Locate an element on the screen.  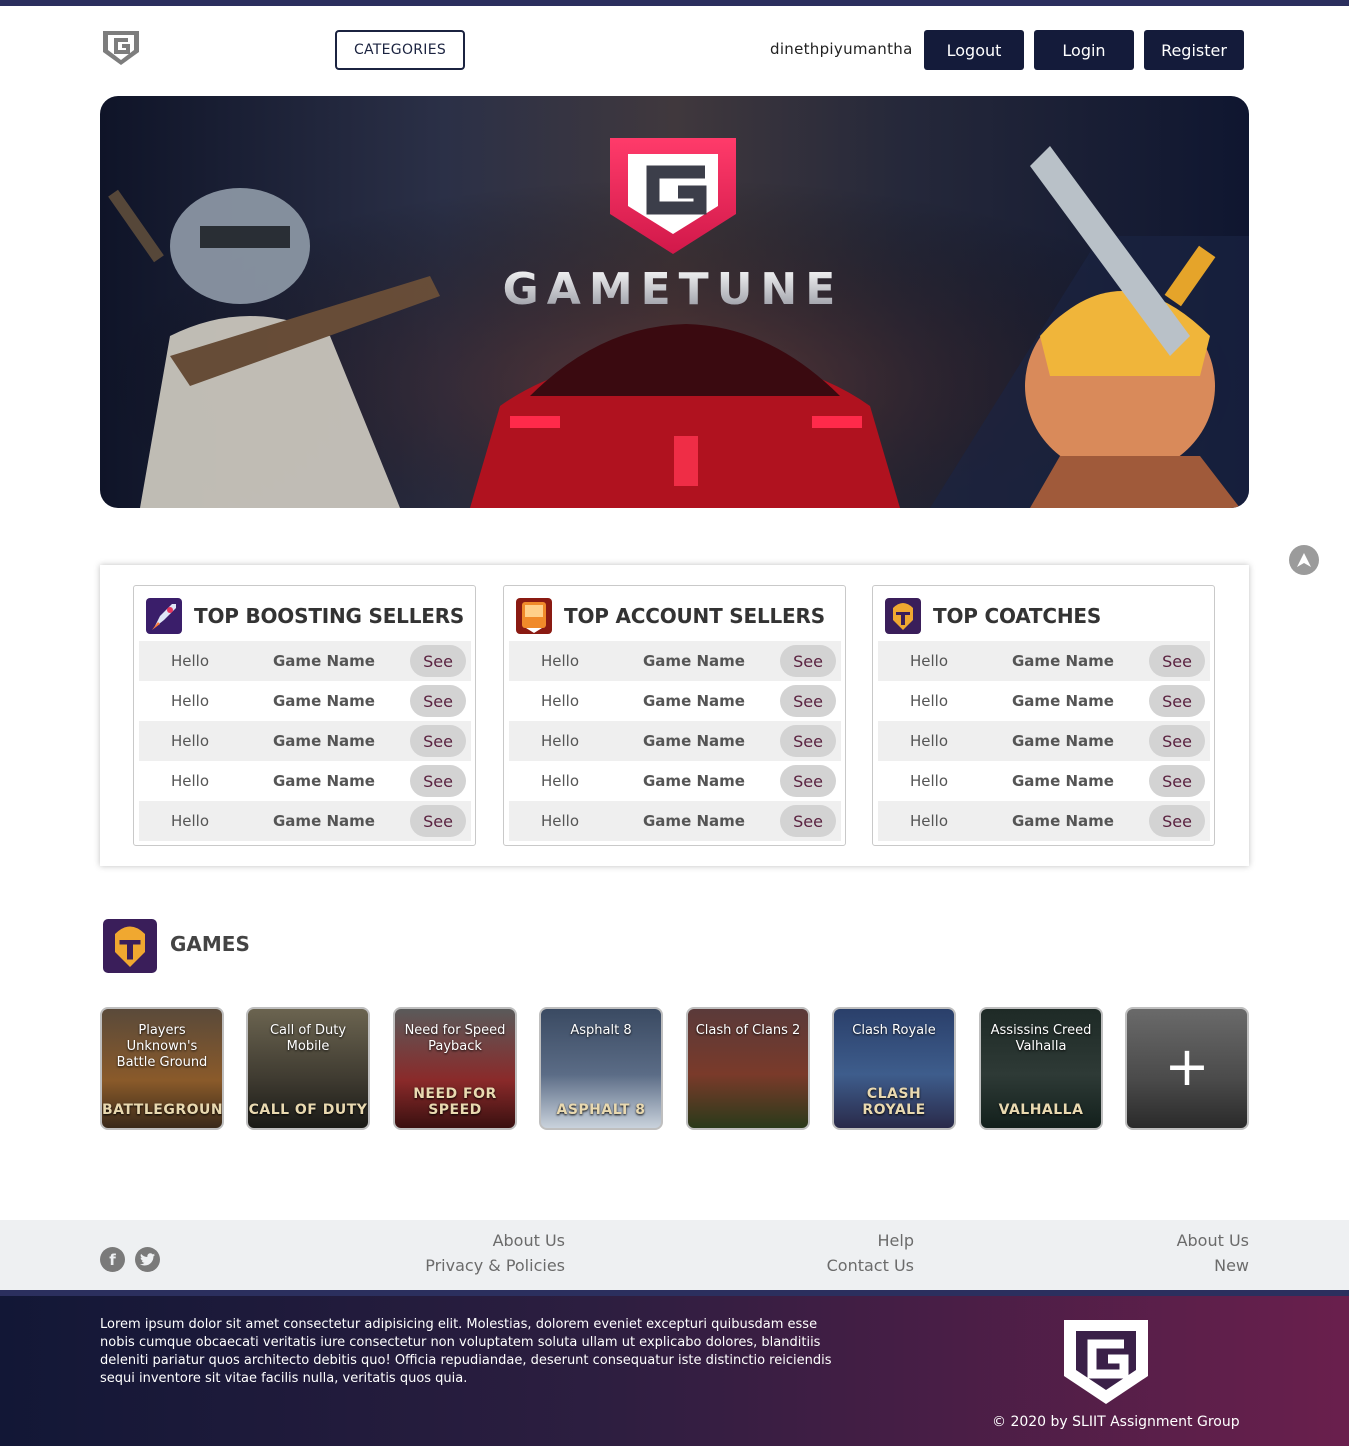
games-title: GAMES is located at coordinates (210, 944).